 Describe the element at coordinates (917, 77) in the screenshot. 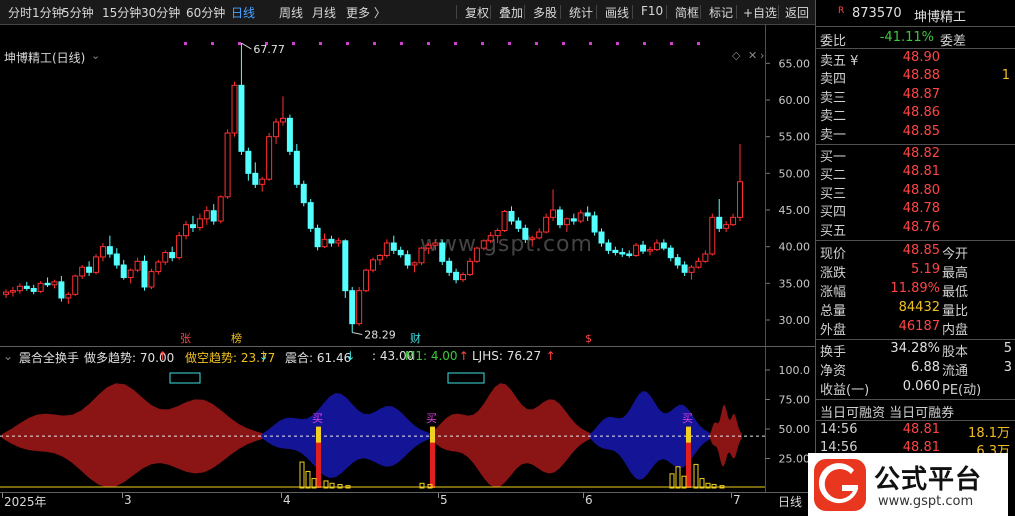

I see `asks-row: 卖四 48.88 1` at that location.